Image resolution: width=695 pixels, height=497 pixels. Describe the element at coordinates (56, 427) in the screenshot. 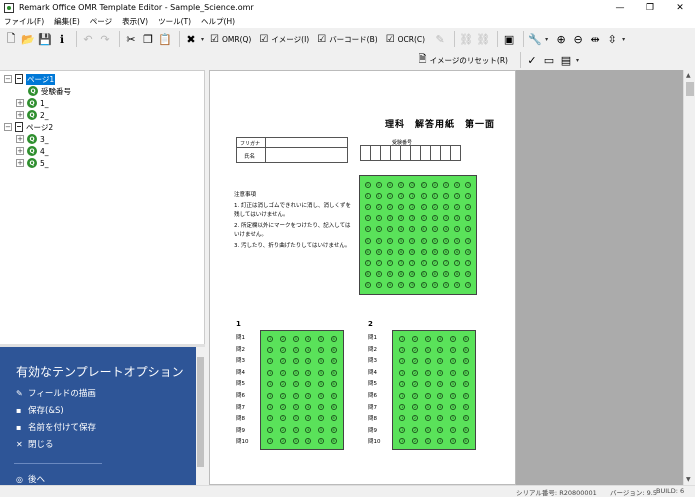

I see `save-as-link: ▪ 名前を付けて保存` at that location.